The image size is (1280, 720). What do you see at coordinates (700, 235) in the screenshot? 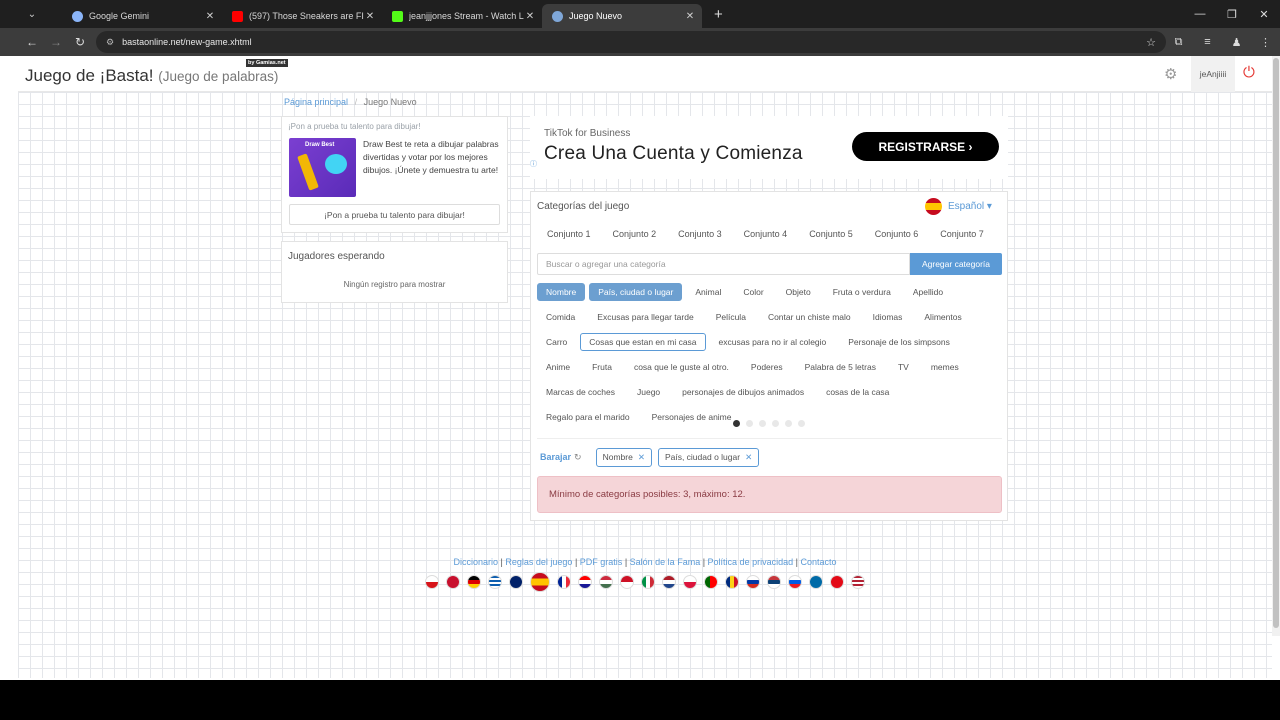
I see `set-tab-3: Conjunto 3` at bounding box center [700, 235].